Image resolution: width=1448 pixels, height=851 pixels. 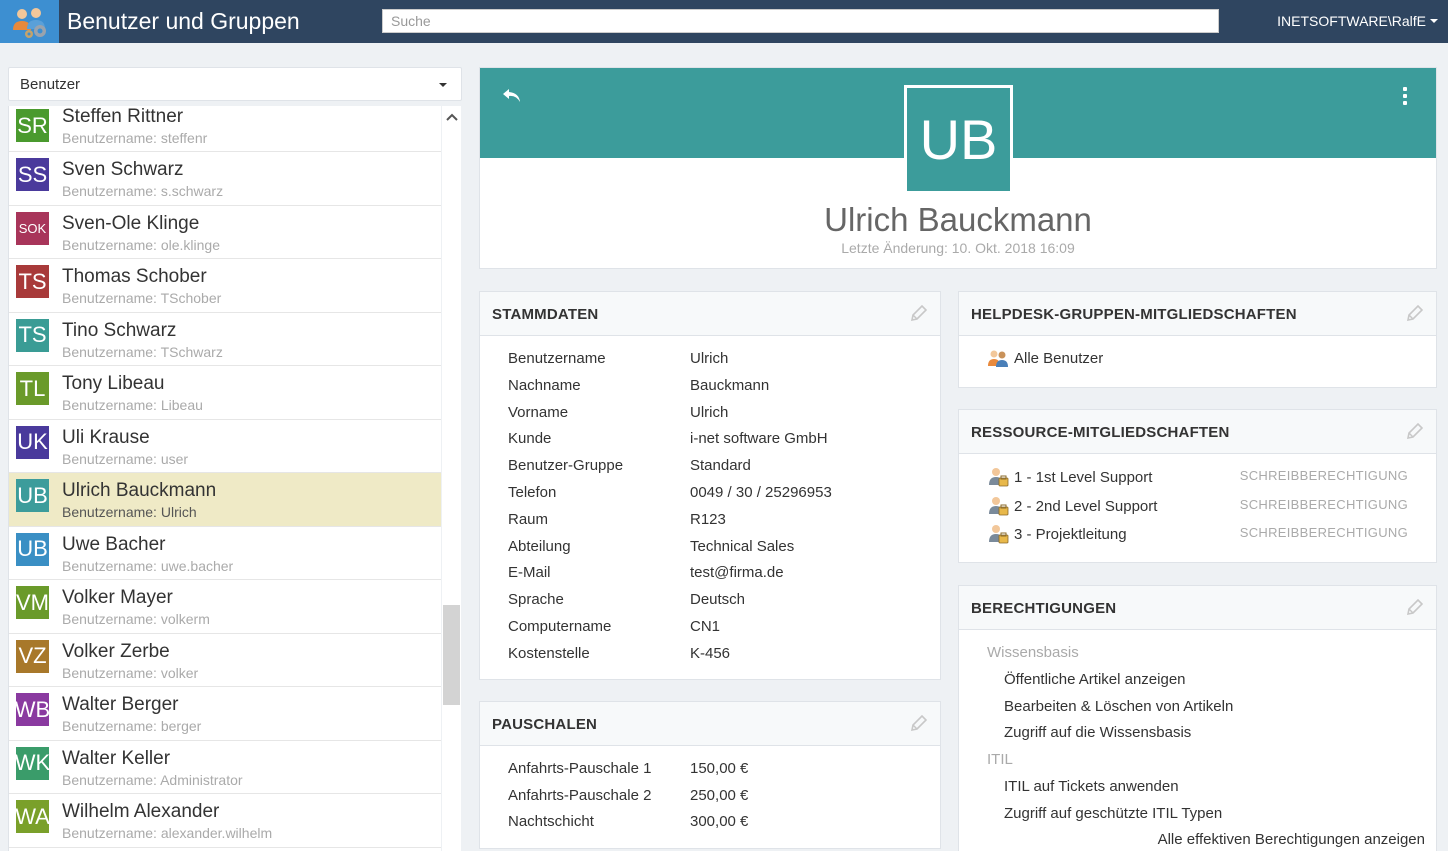 I want to click on user-login-value: steffenr, so click(x=184, y=138).